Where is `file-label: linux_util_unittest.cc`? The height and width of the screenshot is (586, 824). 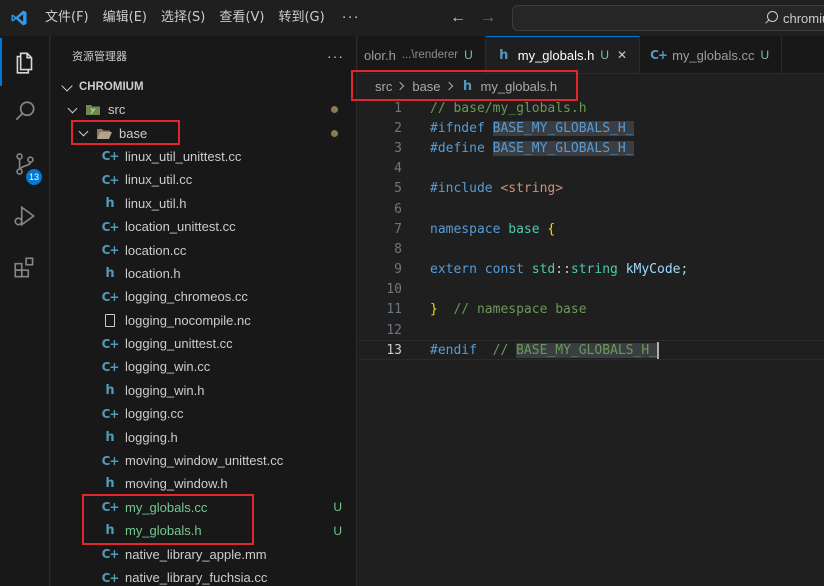
file-label: linux_util_unittest.cc is located at coordinates (183, 156).